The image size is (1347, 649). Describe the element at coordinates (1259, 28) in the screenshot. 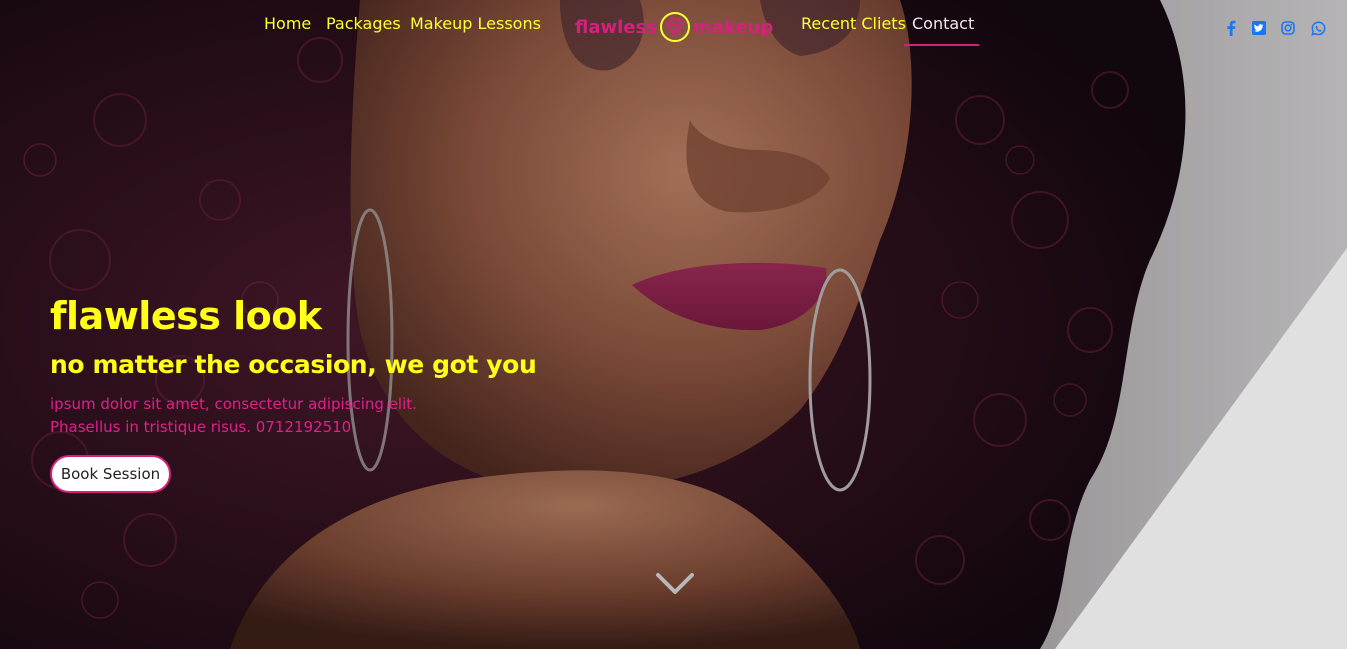

I see `twitter-icon` at that location.